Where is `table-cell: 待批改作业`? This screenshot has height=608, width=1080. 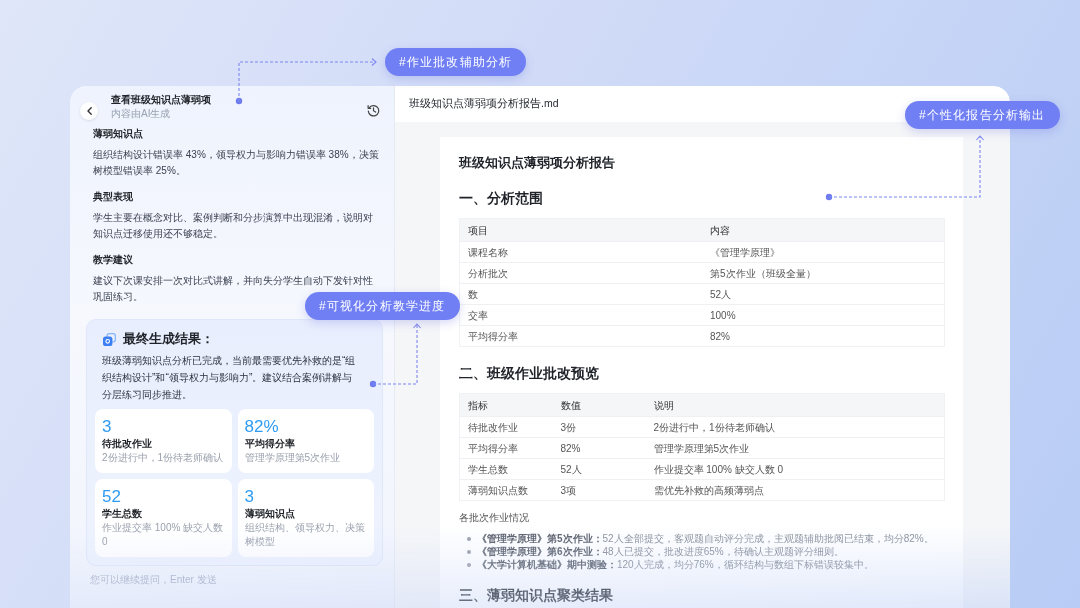 table-cell: 待批改作业 is located at coordinates (506, 427).